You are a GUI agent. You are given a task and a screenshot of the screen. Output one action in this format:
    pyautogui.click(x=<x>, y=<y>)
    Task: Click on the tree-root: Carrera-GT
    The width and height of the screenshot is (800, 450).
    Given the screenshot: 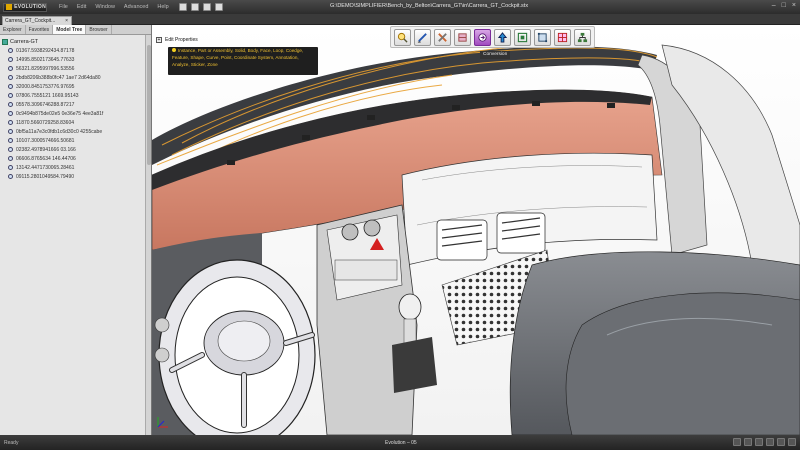 What is the action you would take?
    pyautogui.click(x=75, y=41)
    